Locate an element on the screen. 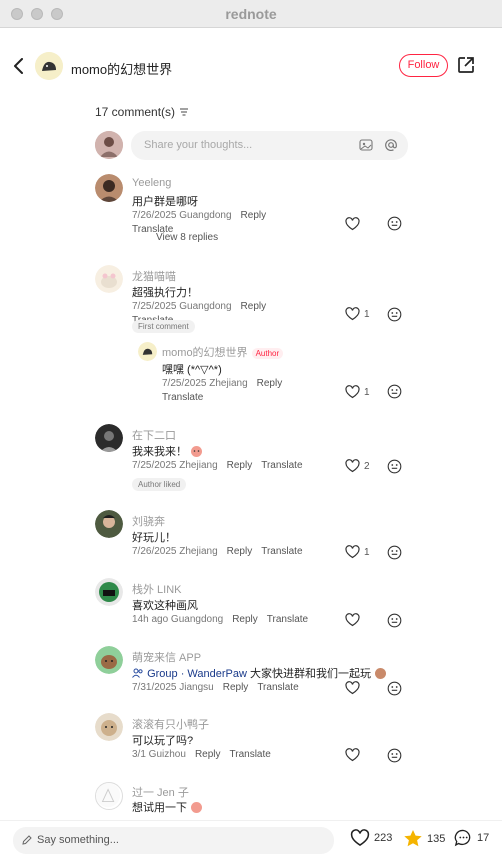 This screenshot has height=859, width=502. post-comment-button: 17 is located at coordinates (471, 838).